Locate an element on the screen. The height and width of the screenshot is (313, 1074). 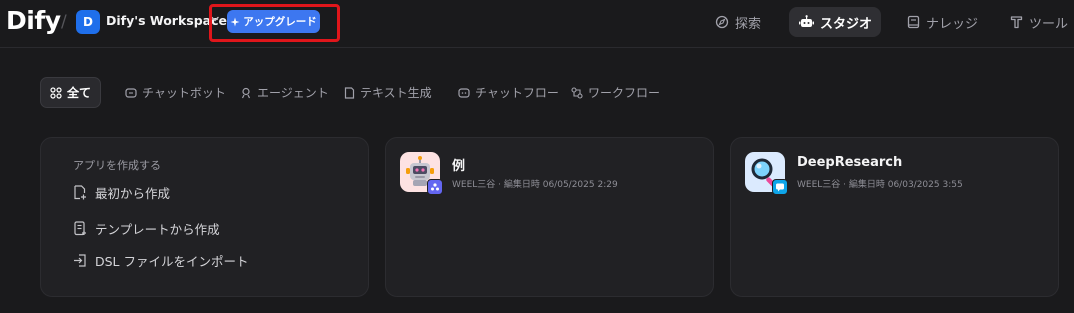
create-from-blank-label: 最初から作成 is located at coordinates (133, 193).